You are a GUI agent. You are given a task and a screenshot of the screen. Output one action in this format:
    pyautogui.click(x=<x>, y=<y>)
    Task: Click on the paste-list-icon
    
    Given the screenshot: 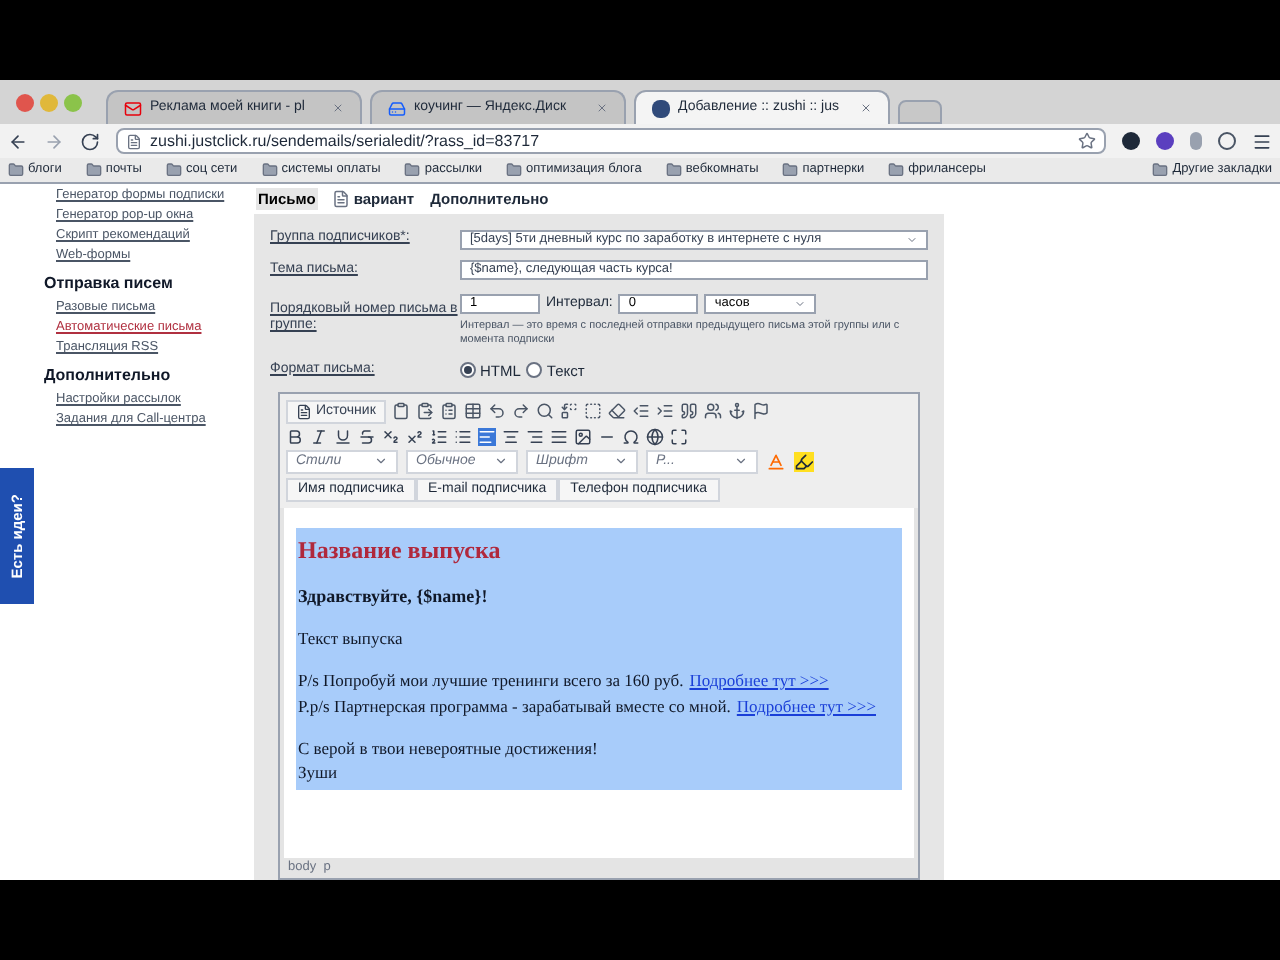 What is the action you would take?
    pyautogui.click(x=448, y=411)
    